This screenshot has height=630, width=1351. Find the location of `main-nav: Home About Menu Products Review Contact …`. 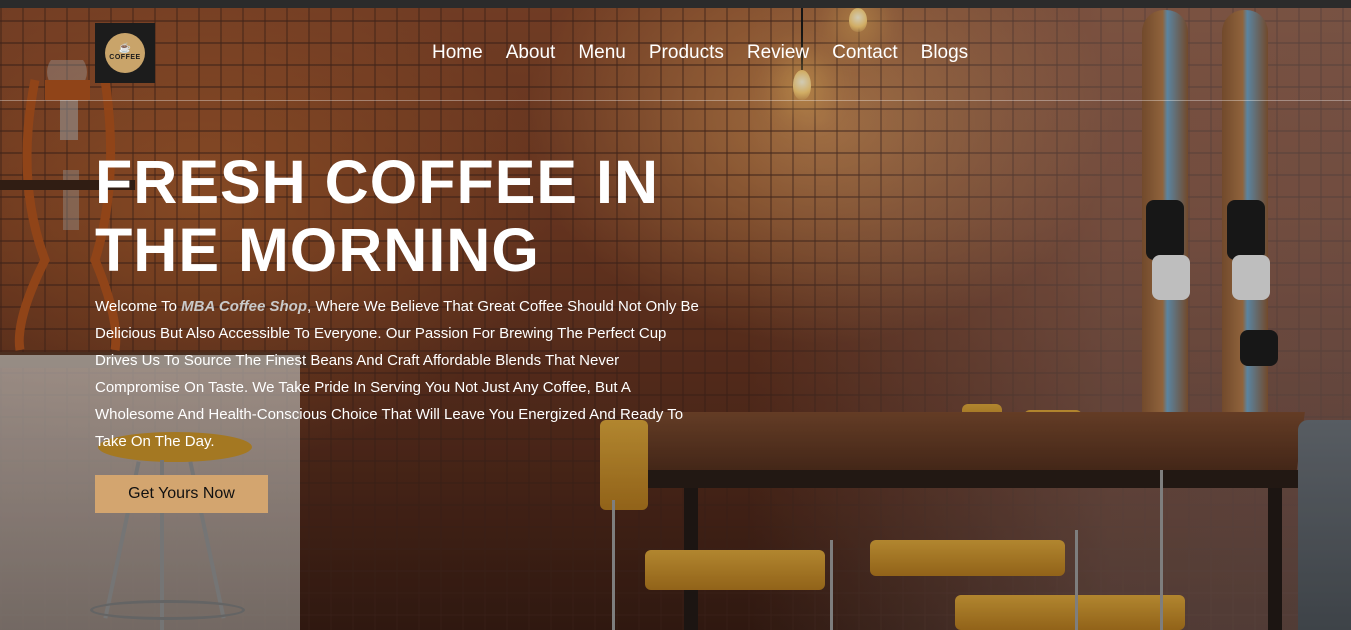

main-nav: Home About Menu Products Review Contact … is located at coordinates (711, 53).